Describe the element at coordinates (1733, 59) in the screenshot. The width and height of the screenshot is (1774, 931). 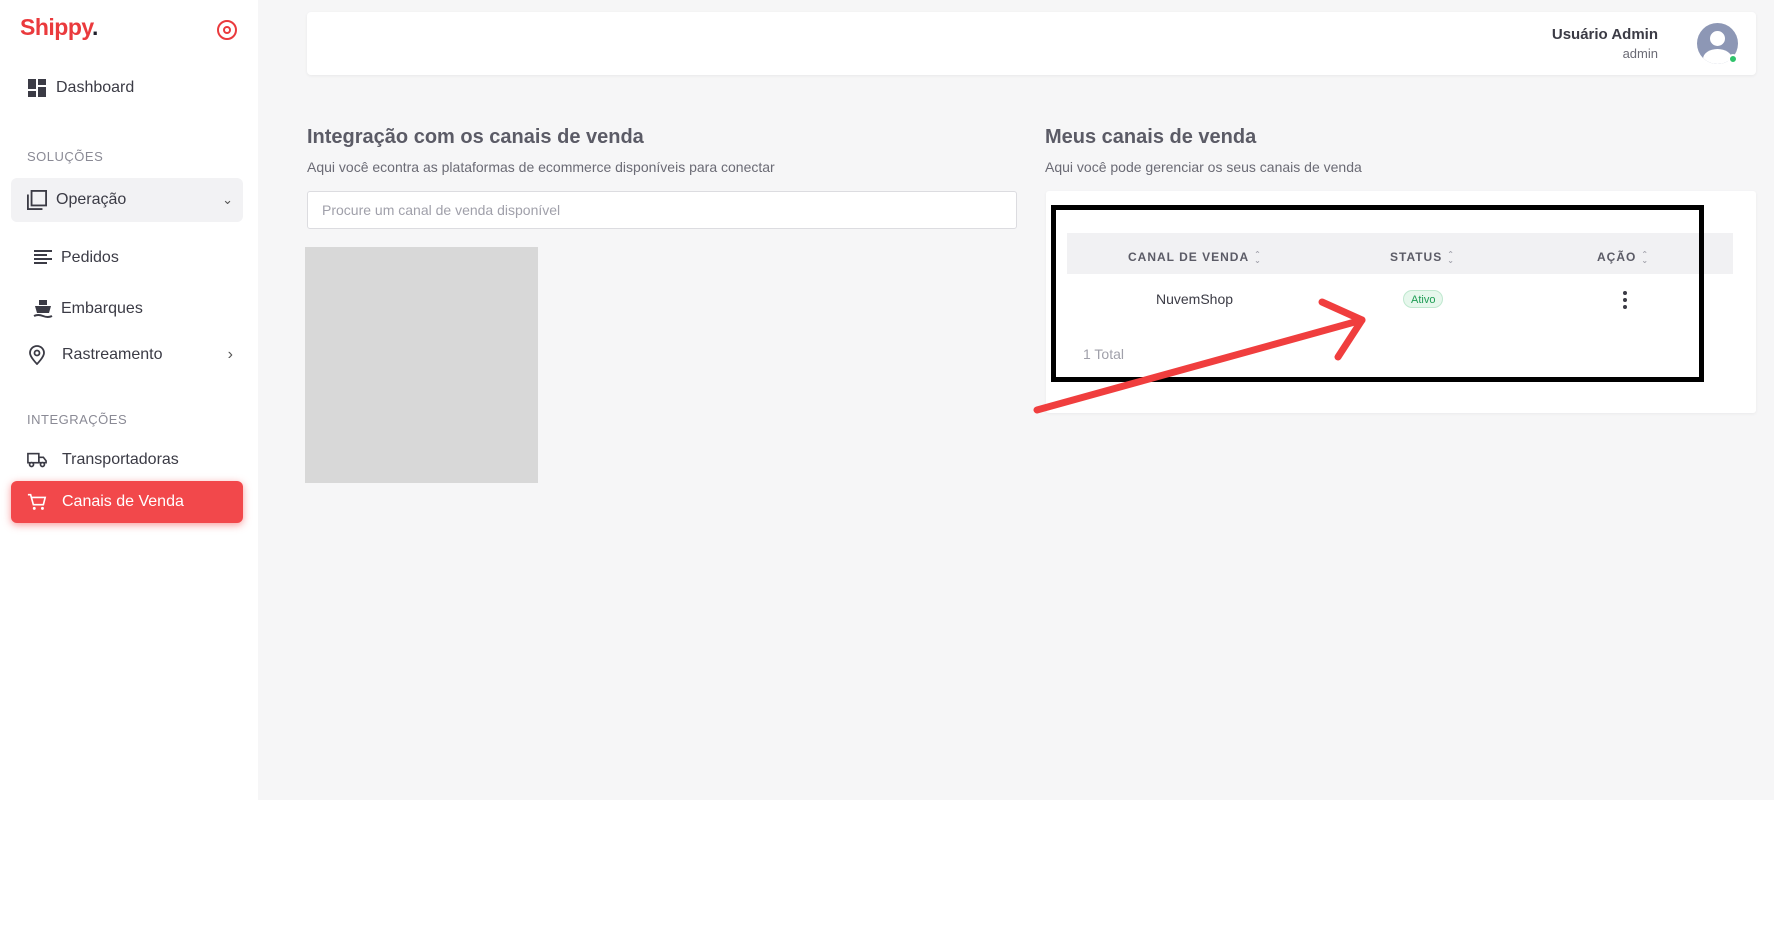
I see `online-status-dot` at that location.